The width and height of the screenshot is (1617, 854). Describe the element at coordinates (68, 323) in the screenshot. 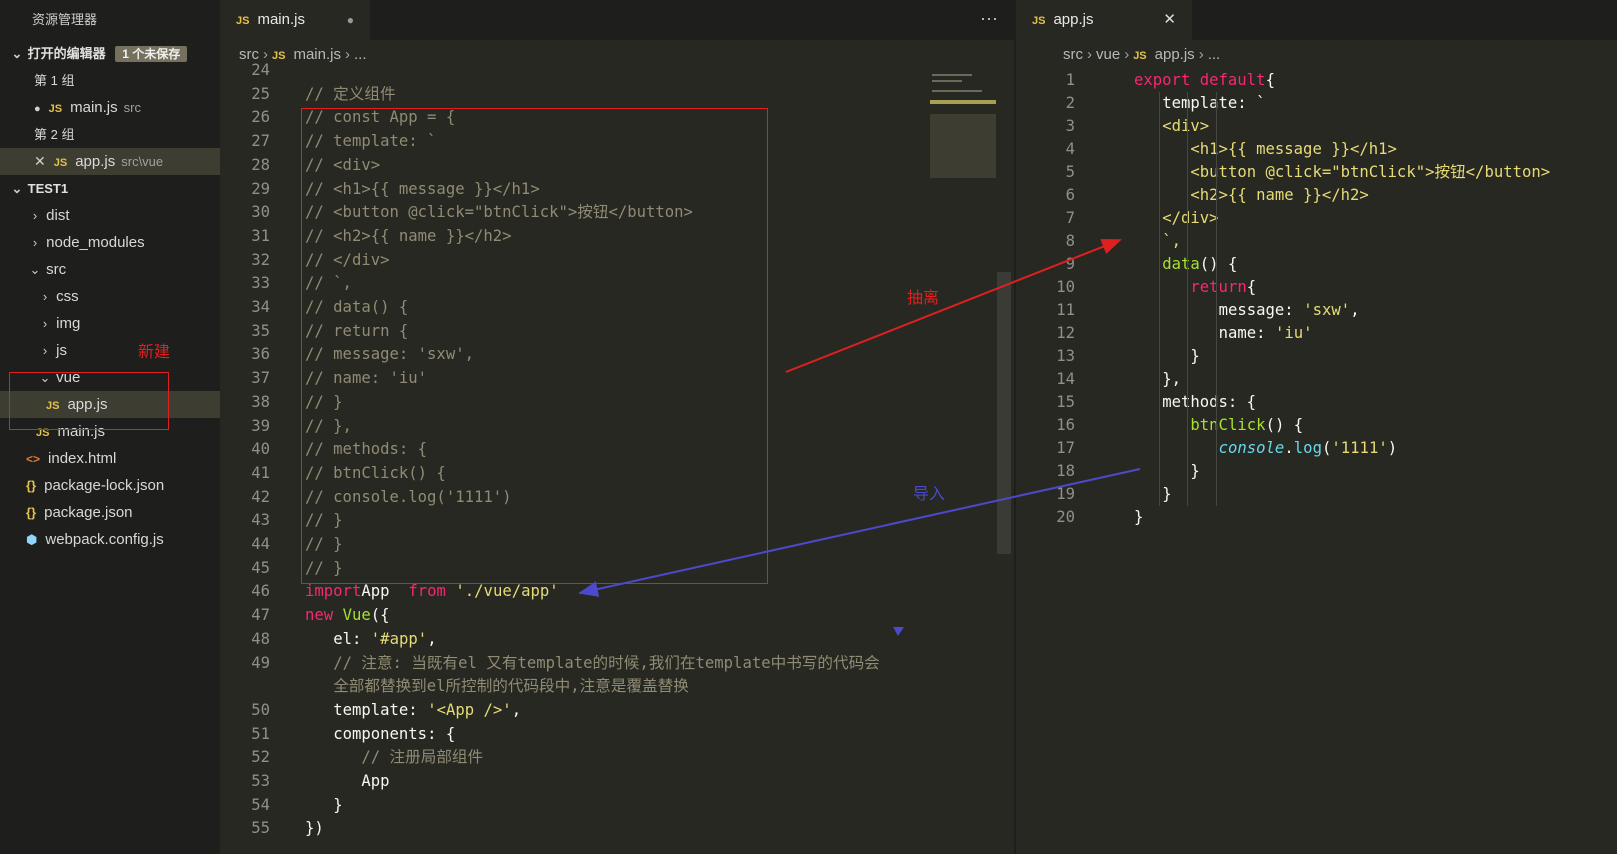

I see `tree-label: img` at that location.